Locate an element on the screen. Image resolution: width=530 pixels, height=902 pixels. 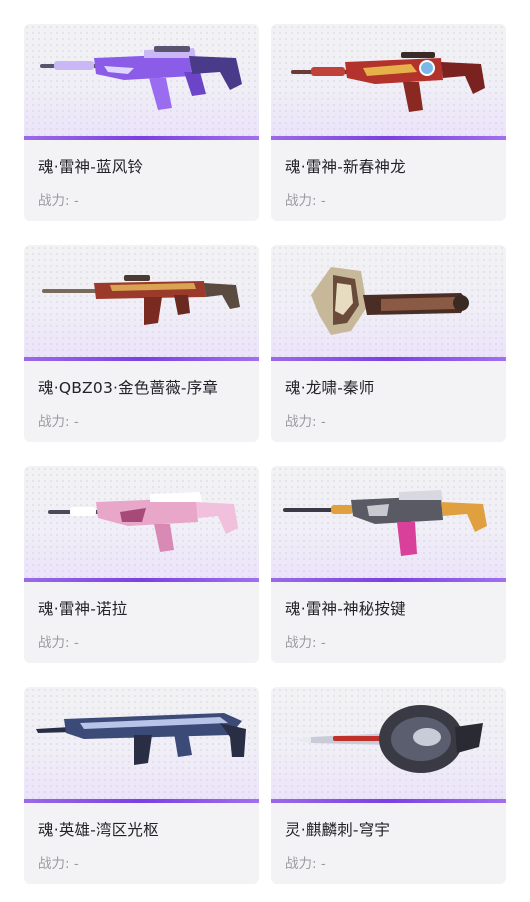
weapon-card: 魂·雷神-诺拉 战力: - is located at coordinates (141, 564).